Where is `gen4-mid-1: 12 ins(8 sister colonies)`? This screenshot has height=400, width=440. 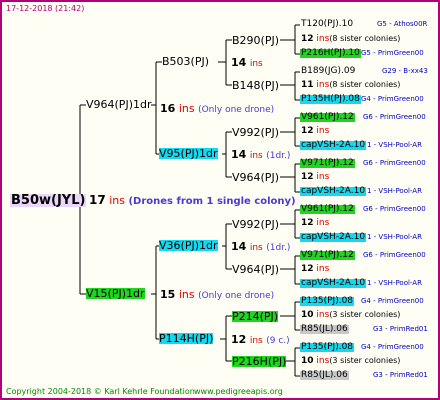 gen4-mid-1: 12 ins(8 sister colonies) is located at coordinates (350, 39).